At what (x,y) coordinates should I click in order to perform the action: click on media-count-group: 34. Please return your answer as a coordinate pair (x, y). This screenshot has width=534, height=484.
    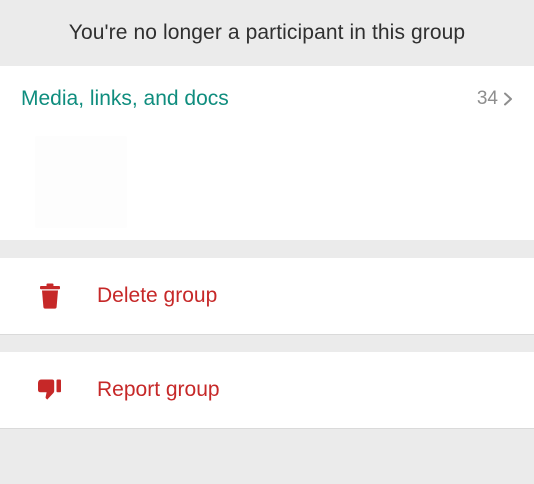
    Looking at the image, I should click on (495, 99).